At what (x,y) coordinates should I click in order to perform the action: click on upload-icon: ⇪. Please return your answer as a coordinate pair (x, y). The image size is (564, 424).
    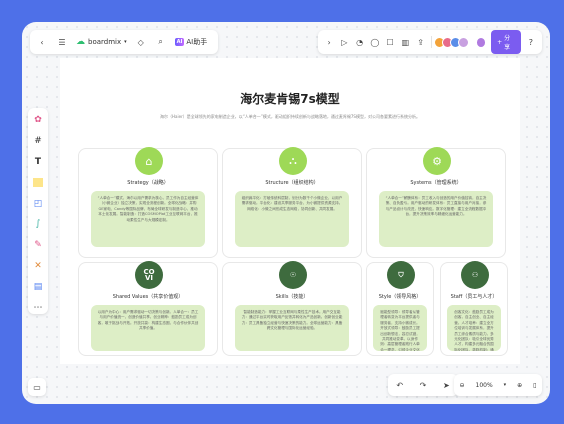
    Looking at the image, I should click on (421, 42).